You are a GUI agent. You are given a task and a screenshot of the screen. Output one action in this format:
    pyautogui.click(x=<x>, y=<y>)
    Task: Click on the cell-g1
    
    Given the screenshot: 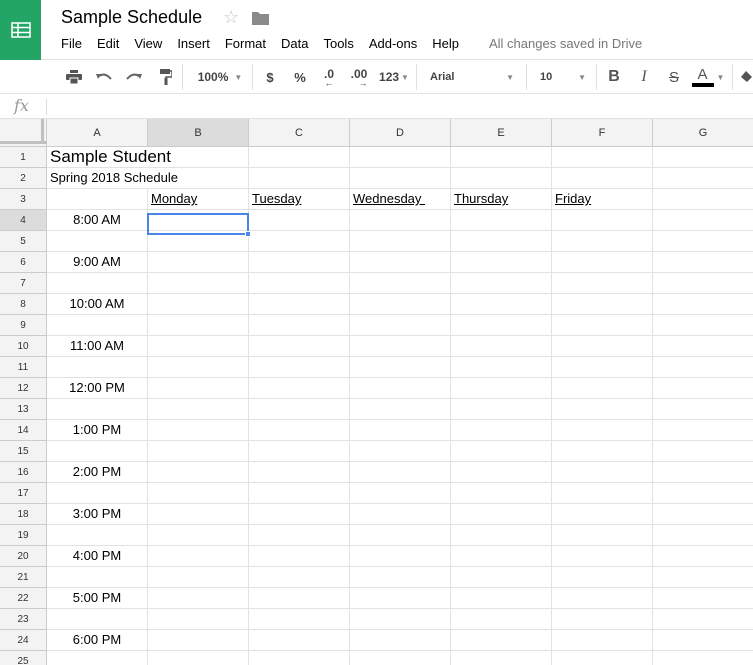 What is the action you would take?
    pyautogui.click(x=703, y=157)
    